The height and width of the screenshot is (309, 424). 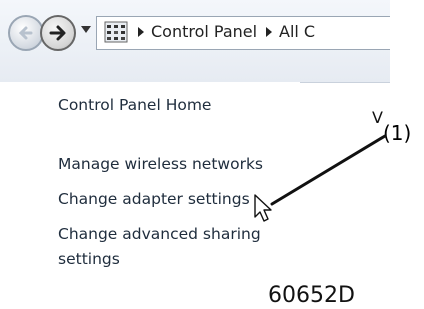 What do you see at coordinates (397, 133) in the screenshot?
I see `callout-label: (1)` at bounding box center [397, 133].